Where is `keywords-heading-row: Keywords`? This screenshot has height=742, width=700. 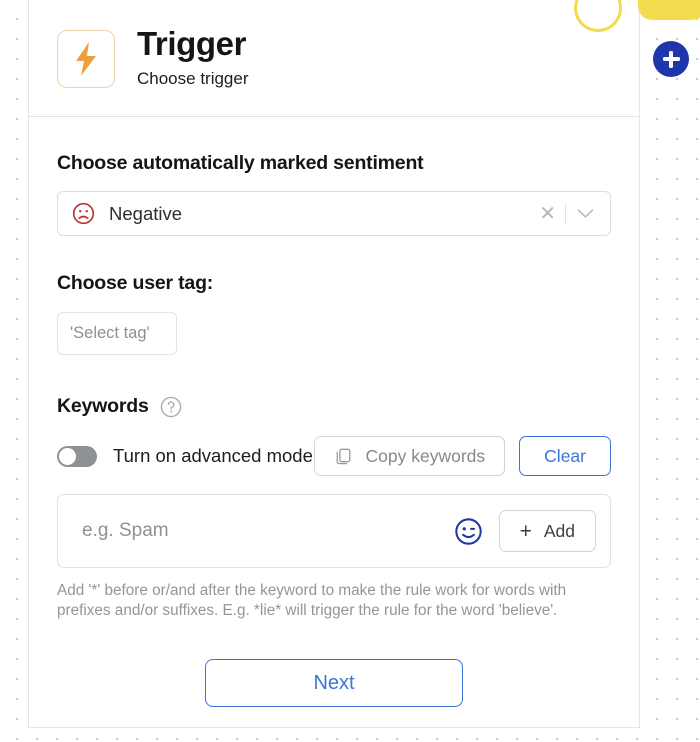
keywords-heading-row: Keywords is located at coordinates (334, 406).